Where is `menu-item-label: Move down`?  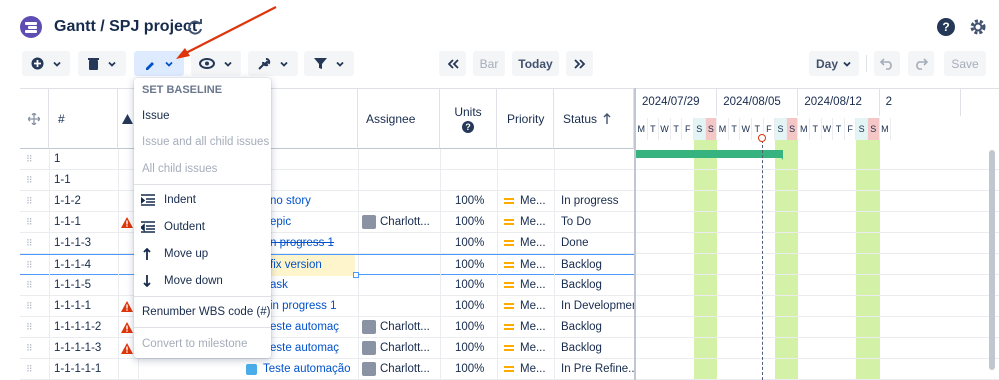
menu-item-label: Move down is located at coordinates (193, 281).